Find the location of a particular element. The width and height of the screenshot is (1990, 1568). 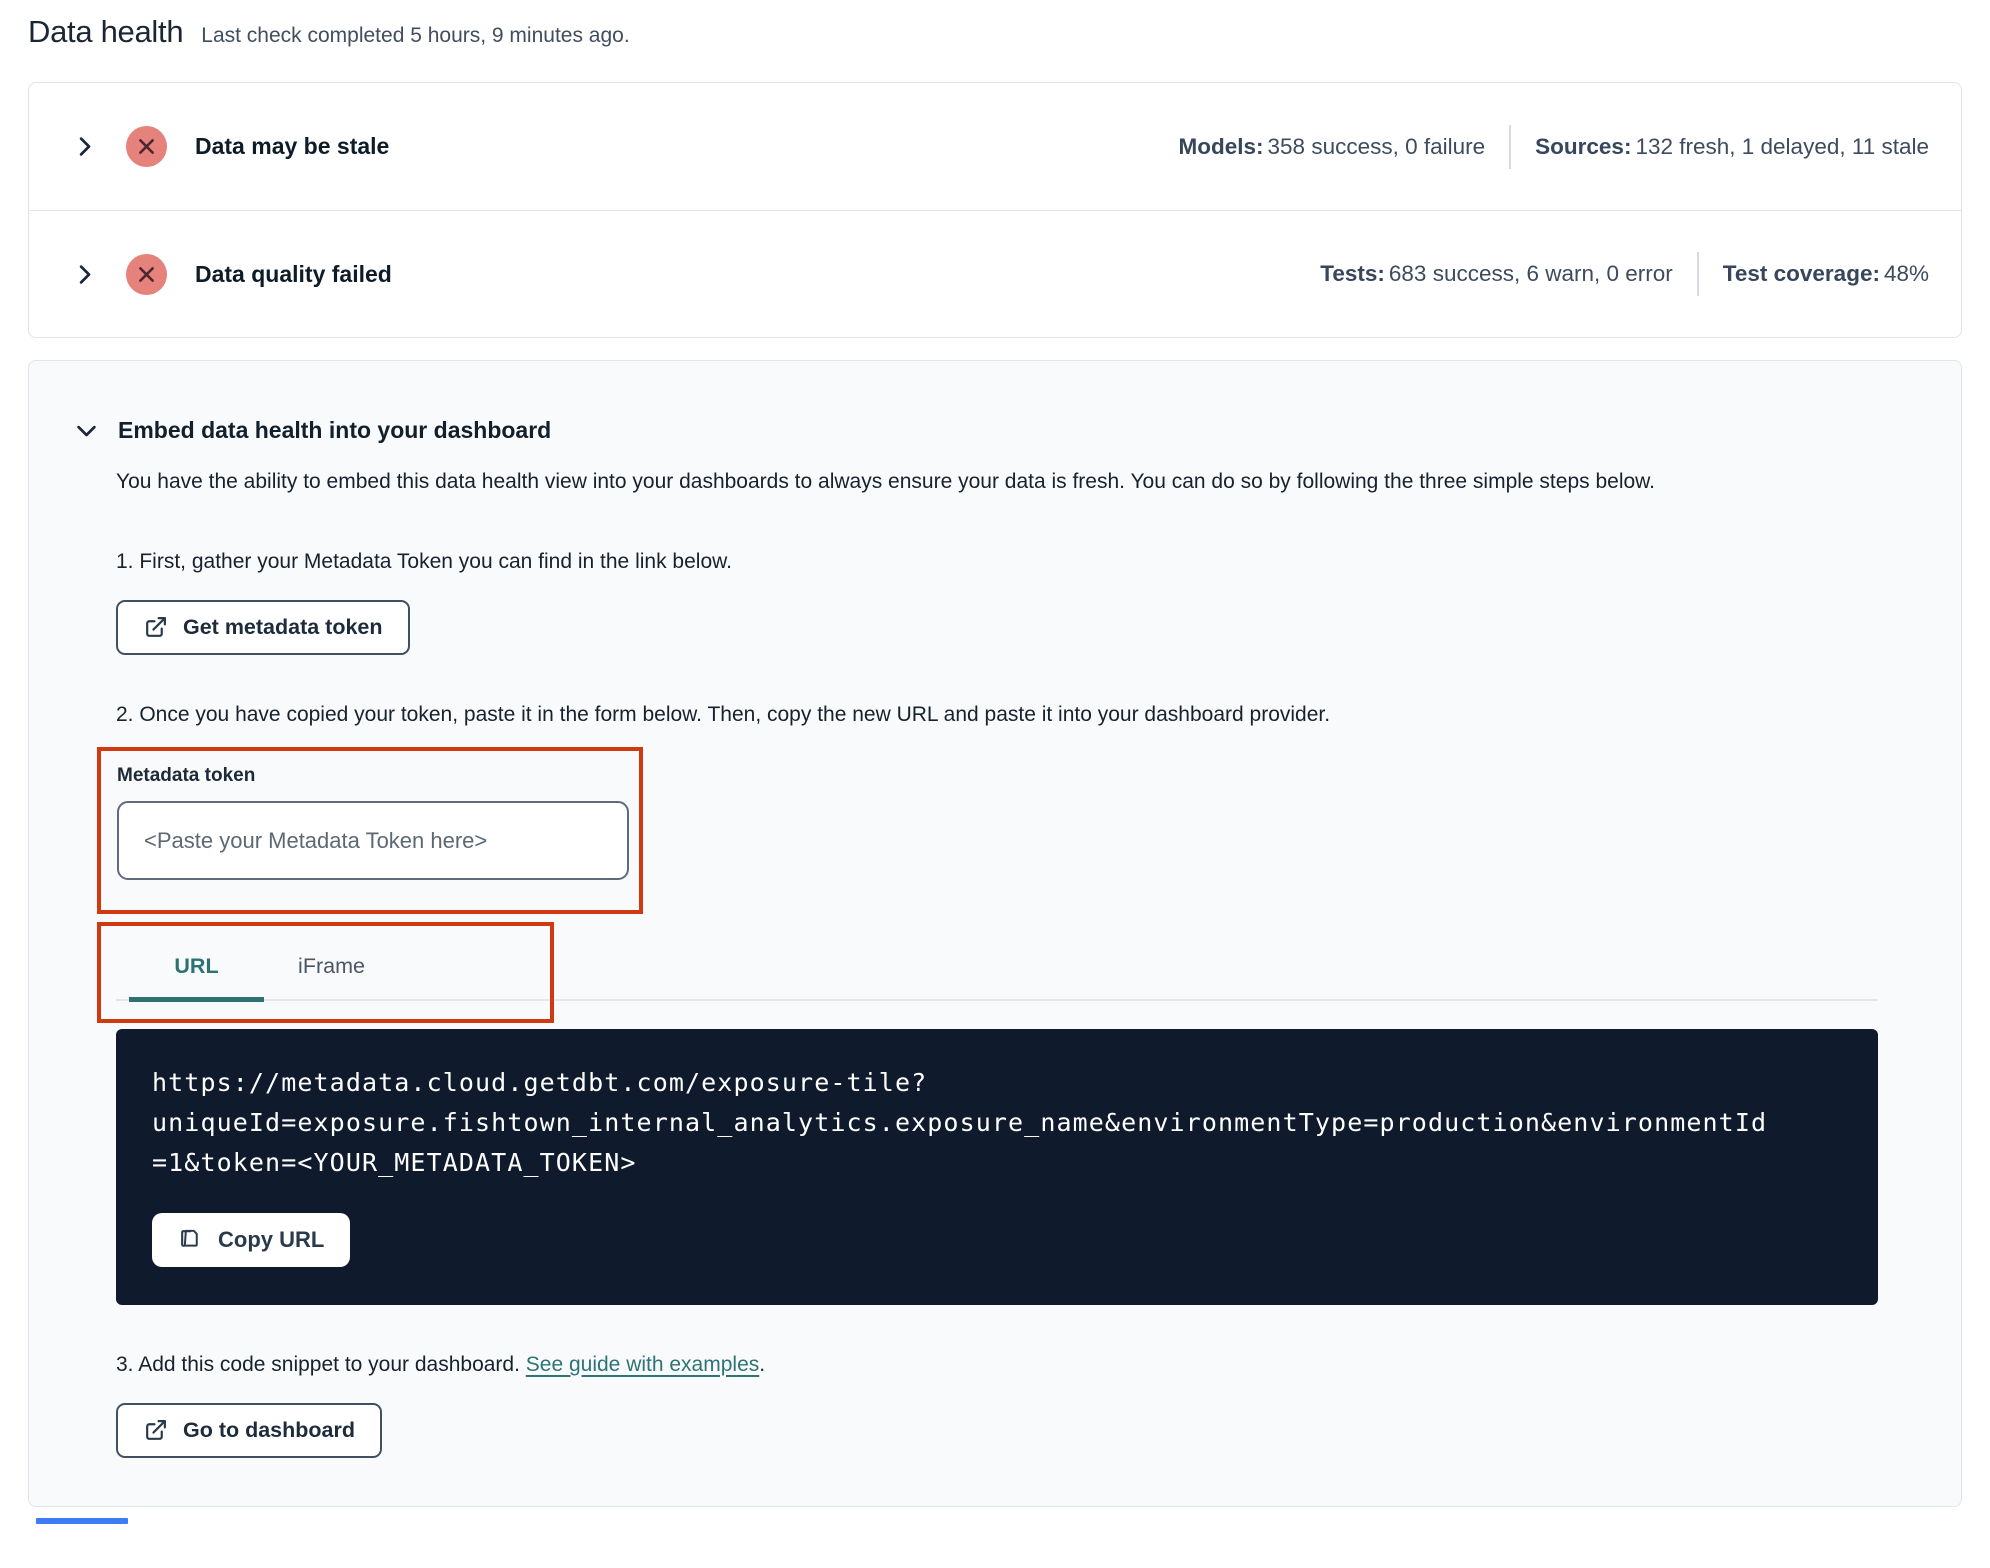

tab-iframe-label: iFrame is located at coordinates (331, 966).